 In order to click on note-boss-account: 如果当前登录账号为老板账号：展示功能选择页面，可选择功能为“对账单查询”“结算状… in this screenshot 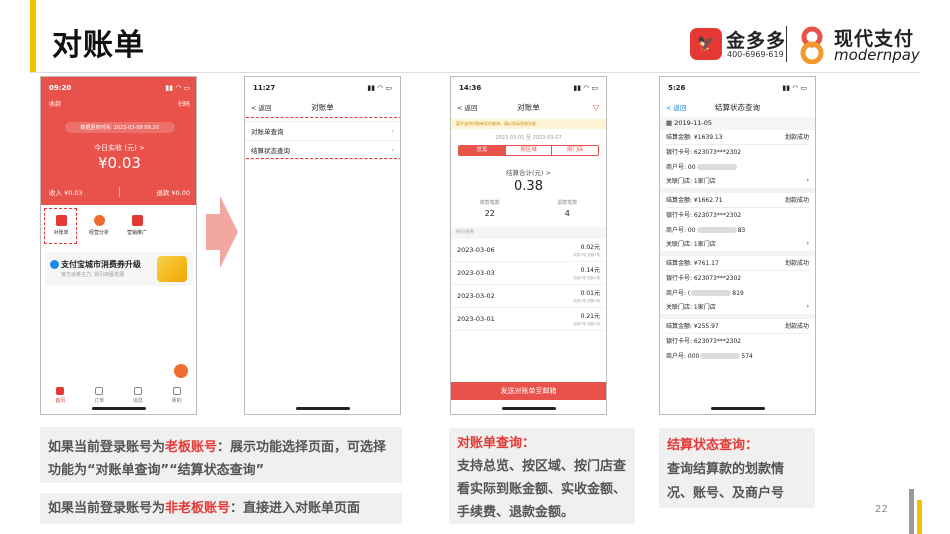, I will do `click(221, 455)`.